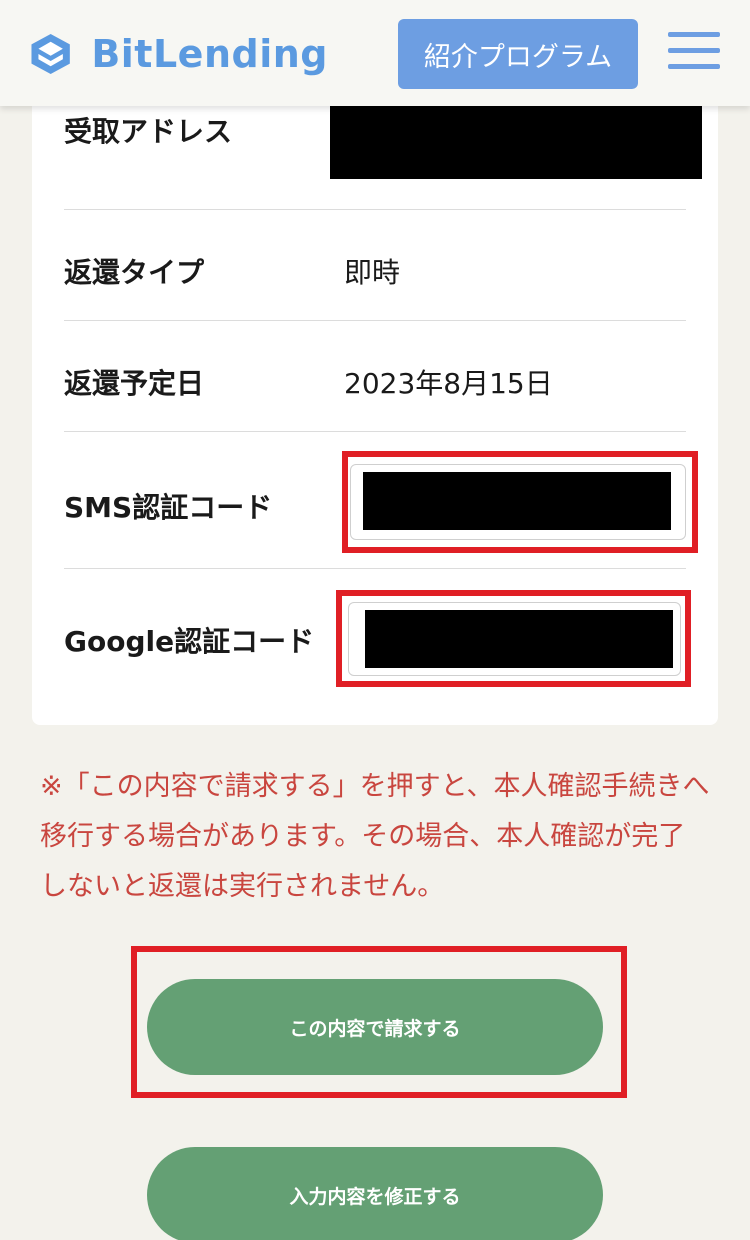 Image resolution: width=750 pixels, height=1240 pixels. Describe the element at coordinates (134, 272) in the screenshot. I see `return-type-label: 返還タイプ` at that location.